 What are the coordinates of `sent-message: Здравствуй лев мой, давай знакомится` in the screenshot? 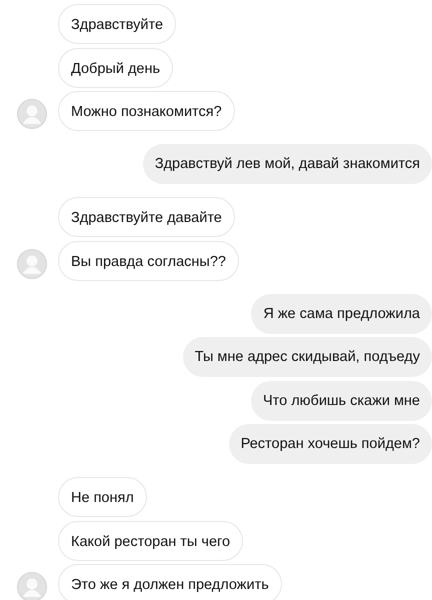 It's located at (287, 164).